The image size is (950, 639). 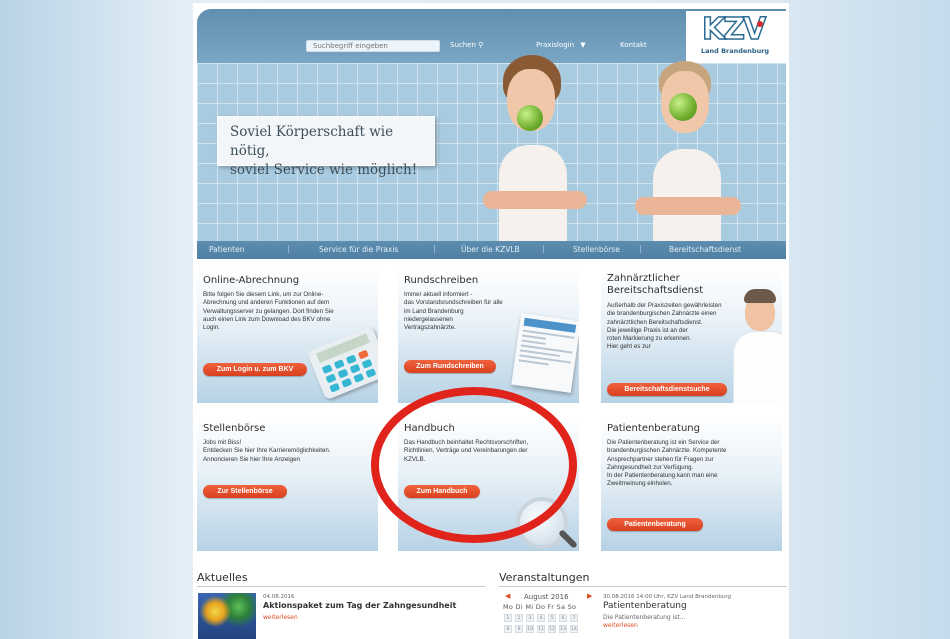 I want to click on prev-month-icon: ◀, so click(x=507, y=596).